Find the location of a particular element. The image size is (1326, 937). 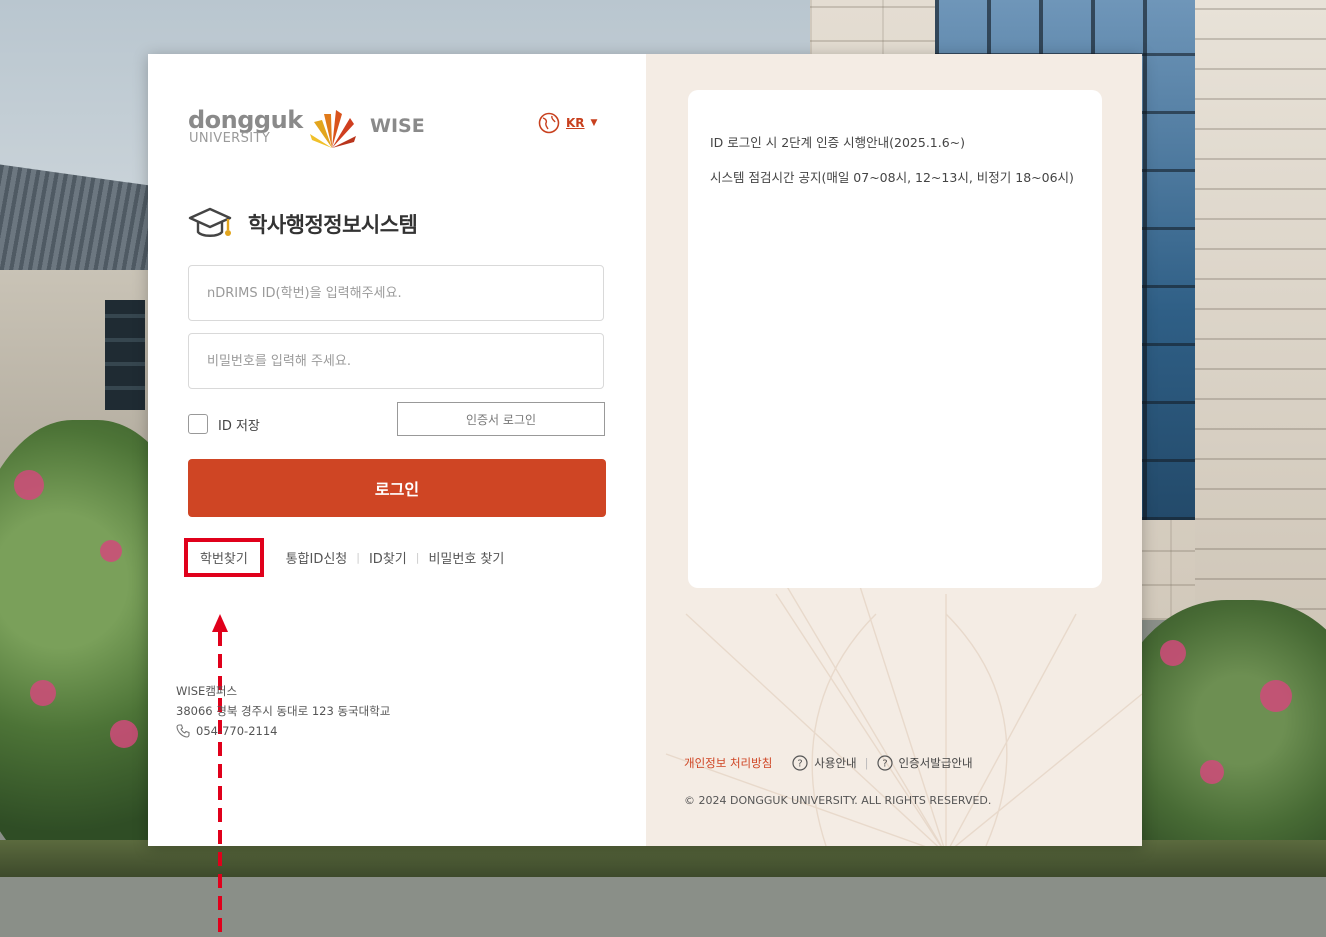

street-address: 38066 경북 경주시 동대로 123 동국대학교 is located at coordinates (283, 711).